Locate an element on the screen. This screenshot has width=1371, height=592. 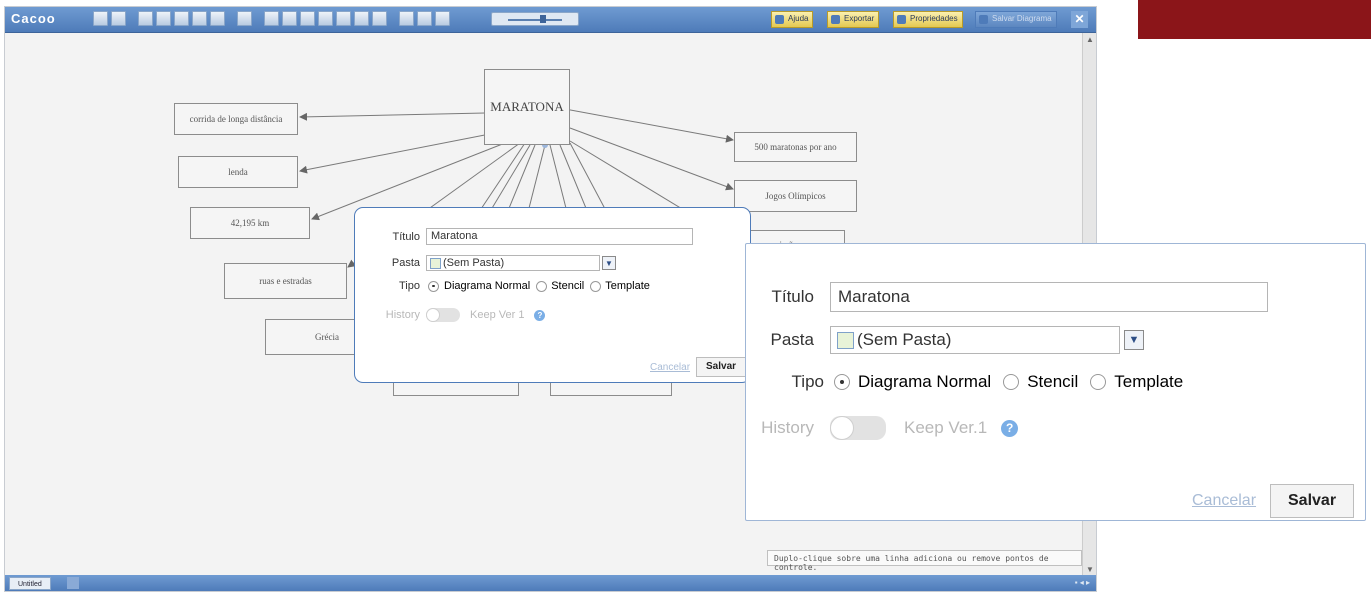
export-icon is located at coordinates (835, 19).